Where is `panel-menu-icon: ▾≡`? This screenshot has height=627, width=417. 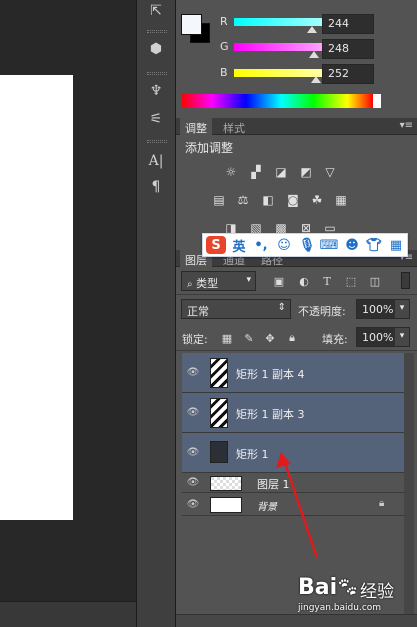
panel-menu-icon: ▾≡ is located at coordinates (406, 125).